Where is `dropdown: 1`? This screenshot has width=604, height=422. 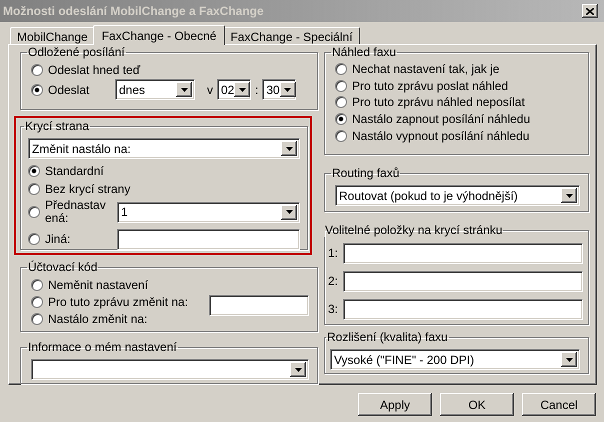
dropdown: 1 is located at coordinates (208, 212).